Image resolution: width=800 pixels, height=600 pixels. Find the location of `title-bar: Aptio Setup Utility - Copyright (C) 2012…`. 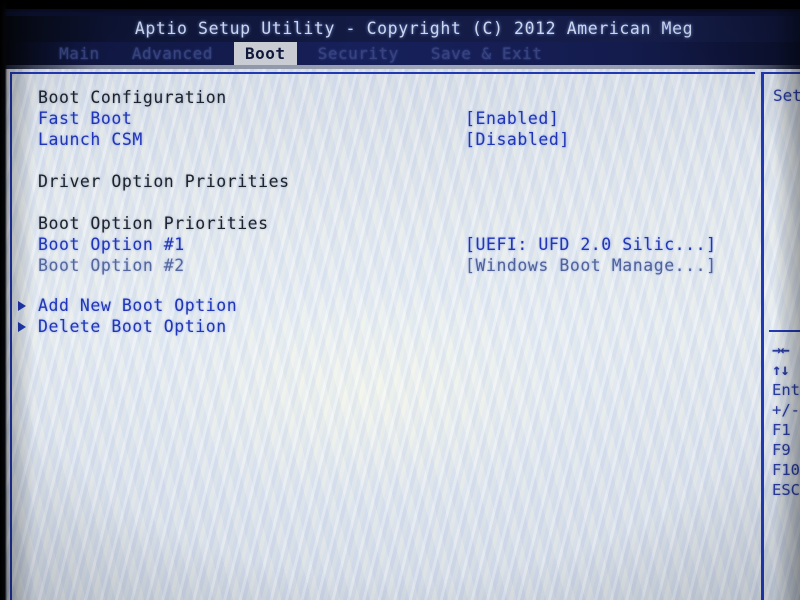

title-bar: Aptio Setup Utility - Copyright (C) 2012… is located at coordinates (400, 29).